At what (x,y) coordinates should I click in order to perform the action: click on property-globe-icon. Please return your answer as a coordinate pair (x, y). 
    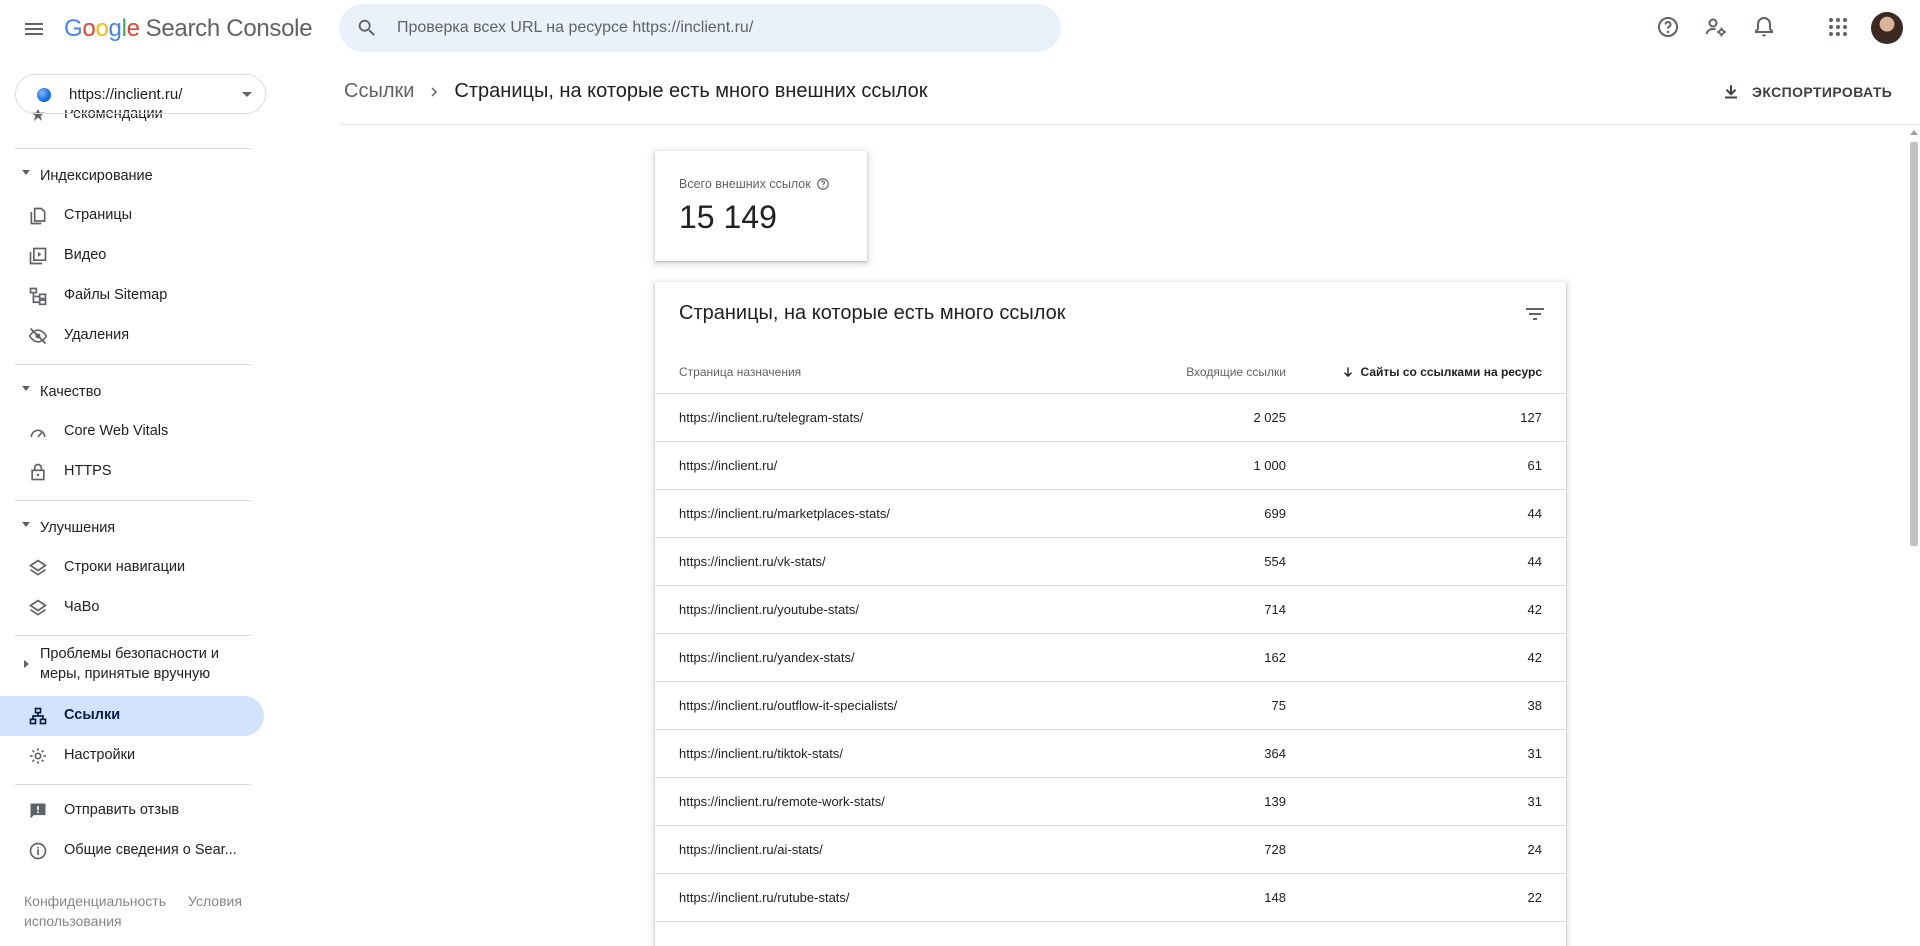
    Looking at the image, I should click on (44, 95).